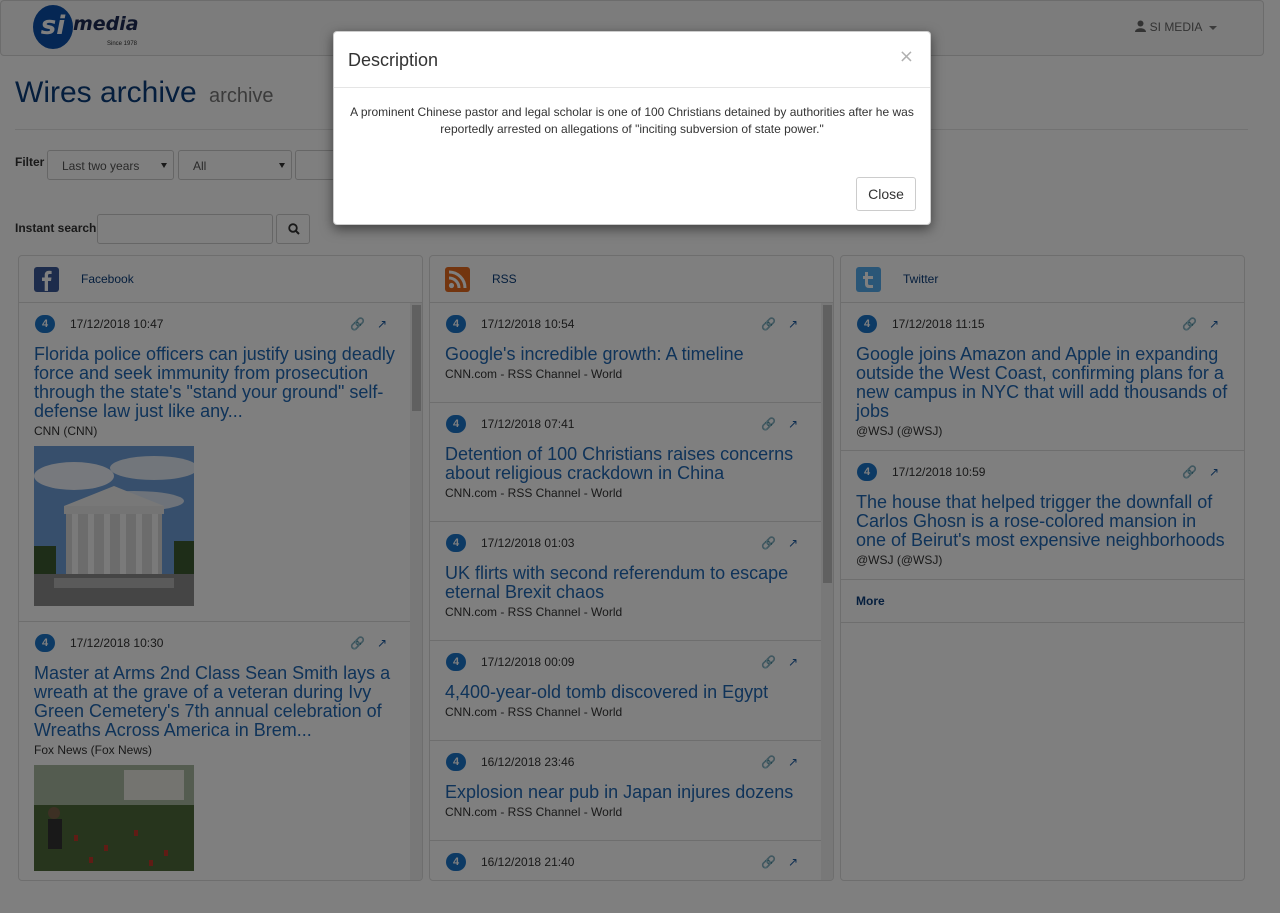 This screenshot has width=1280, height=913. I want to click on close-button: Close, so click(886, 194).